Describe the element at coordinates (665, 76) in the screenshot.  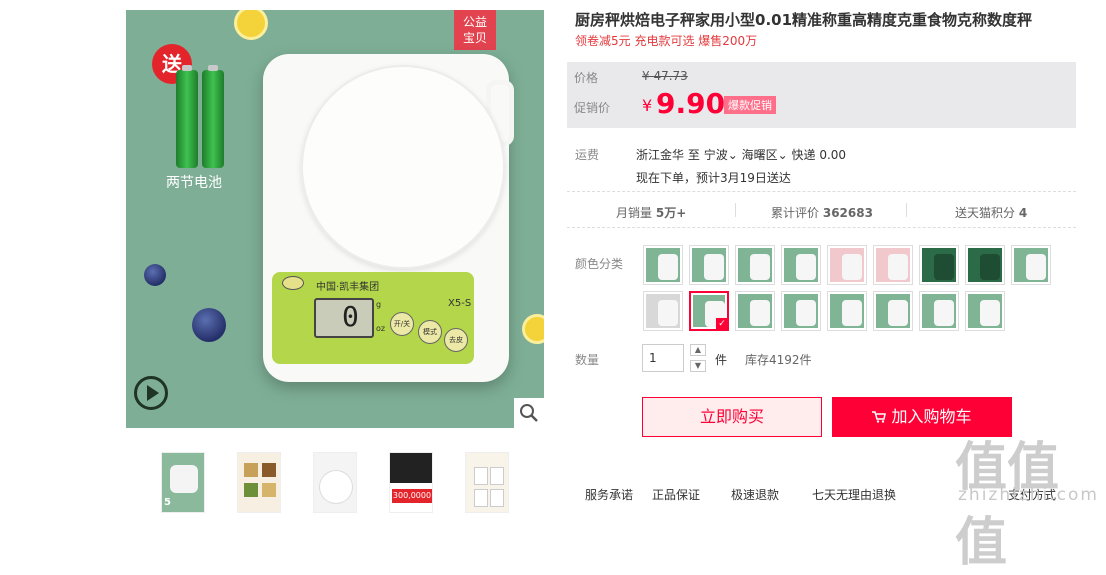
I see `original-price: ¥ 47.73` at that location.